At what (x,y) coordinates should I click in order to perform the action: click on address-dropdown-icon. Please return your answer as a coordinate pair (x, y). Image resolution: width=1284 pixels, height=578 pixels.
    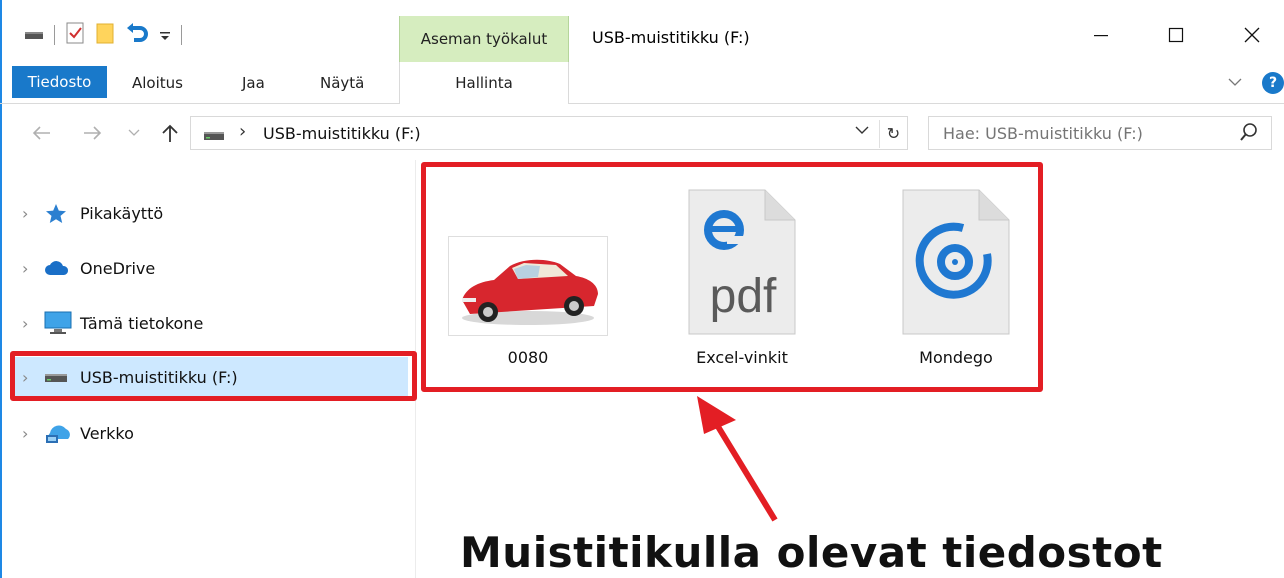
    Looking at the image, I should click on (862, 130).